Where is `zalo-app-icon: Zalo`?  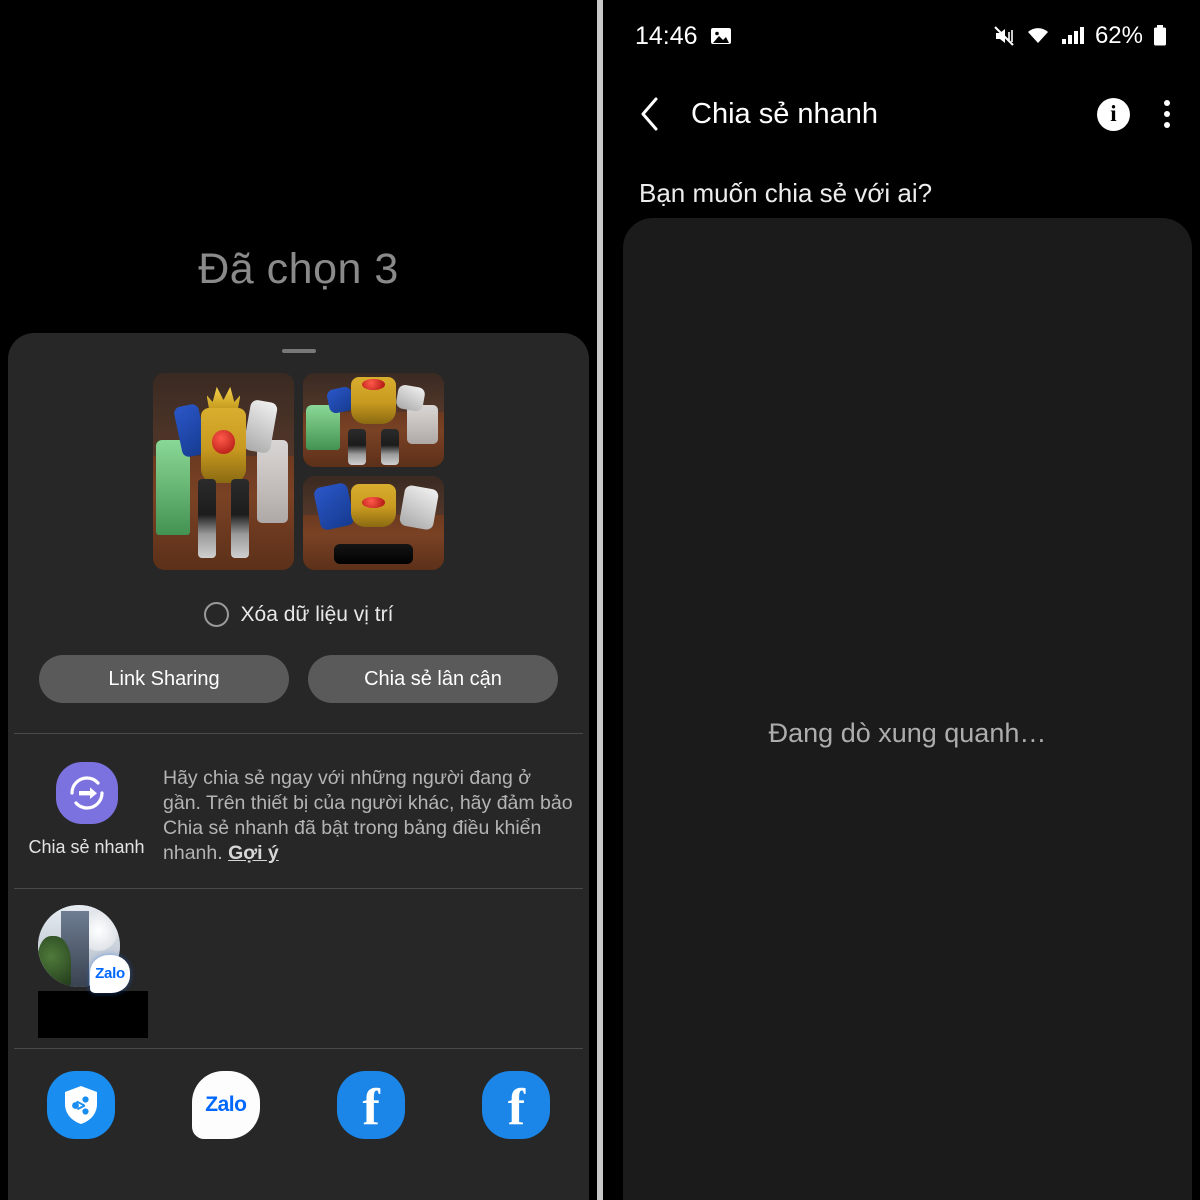 zalo-app-icon: Zalo is located at coordinates (225, 1104).